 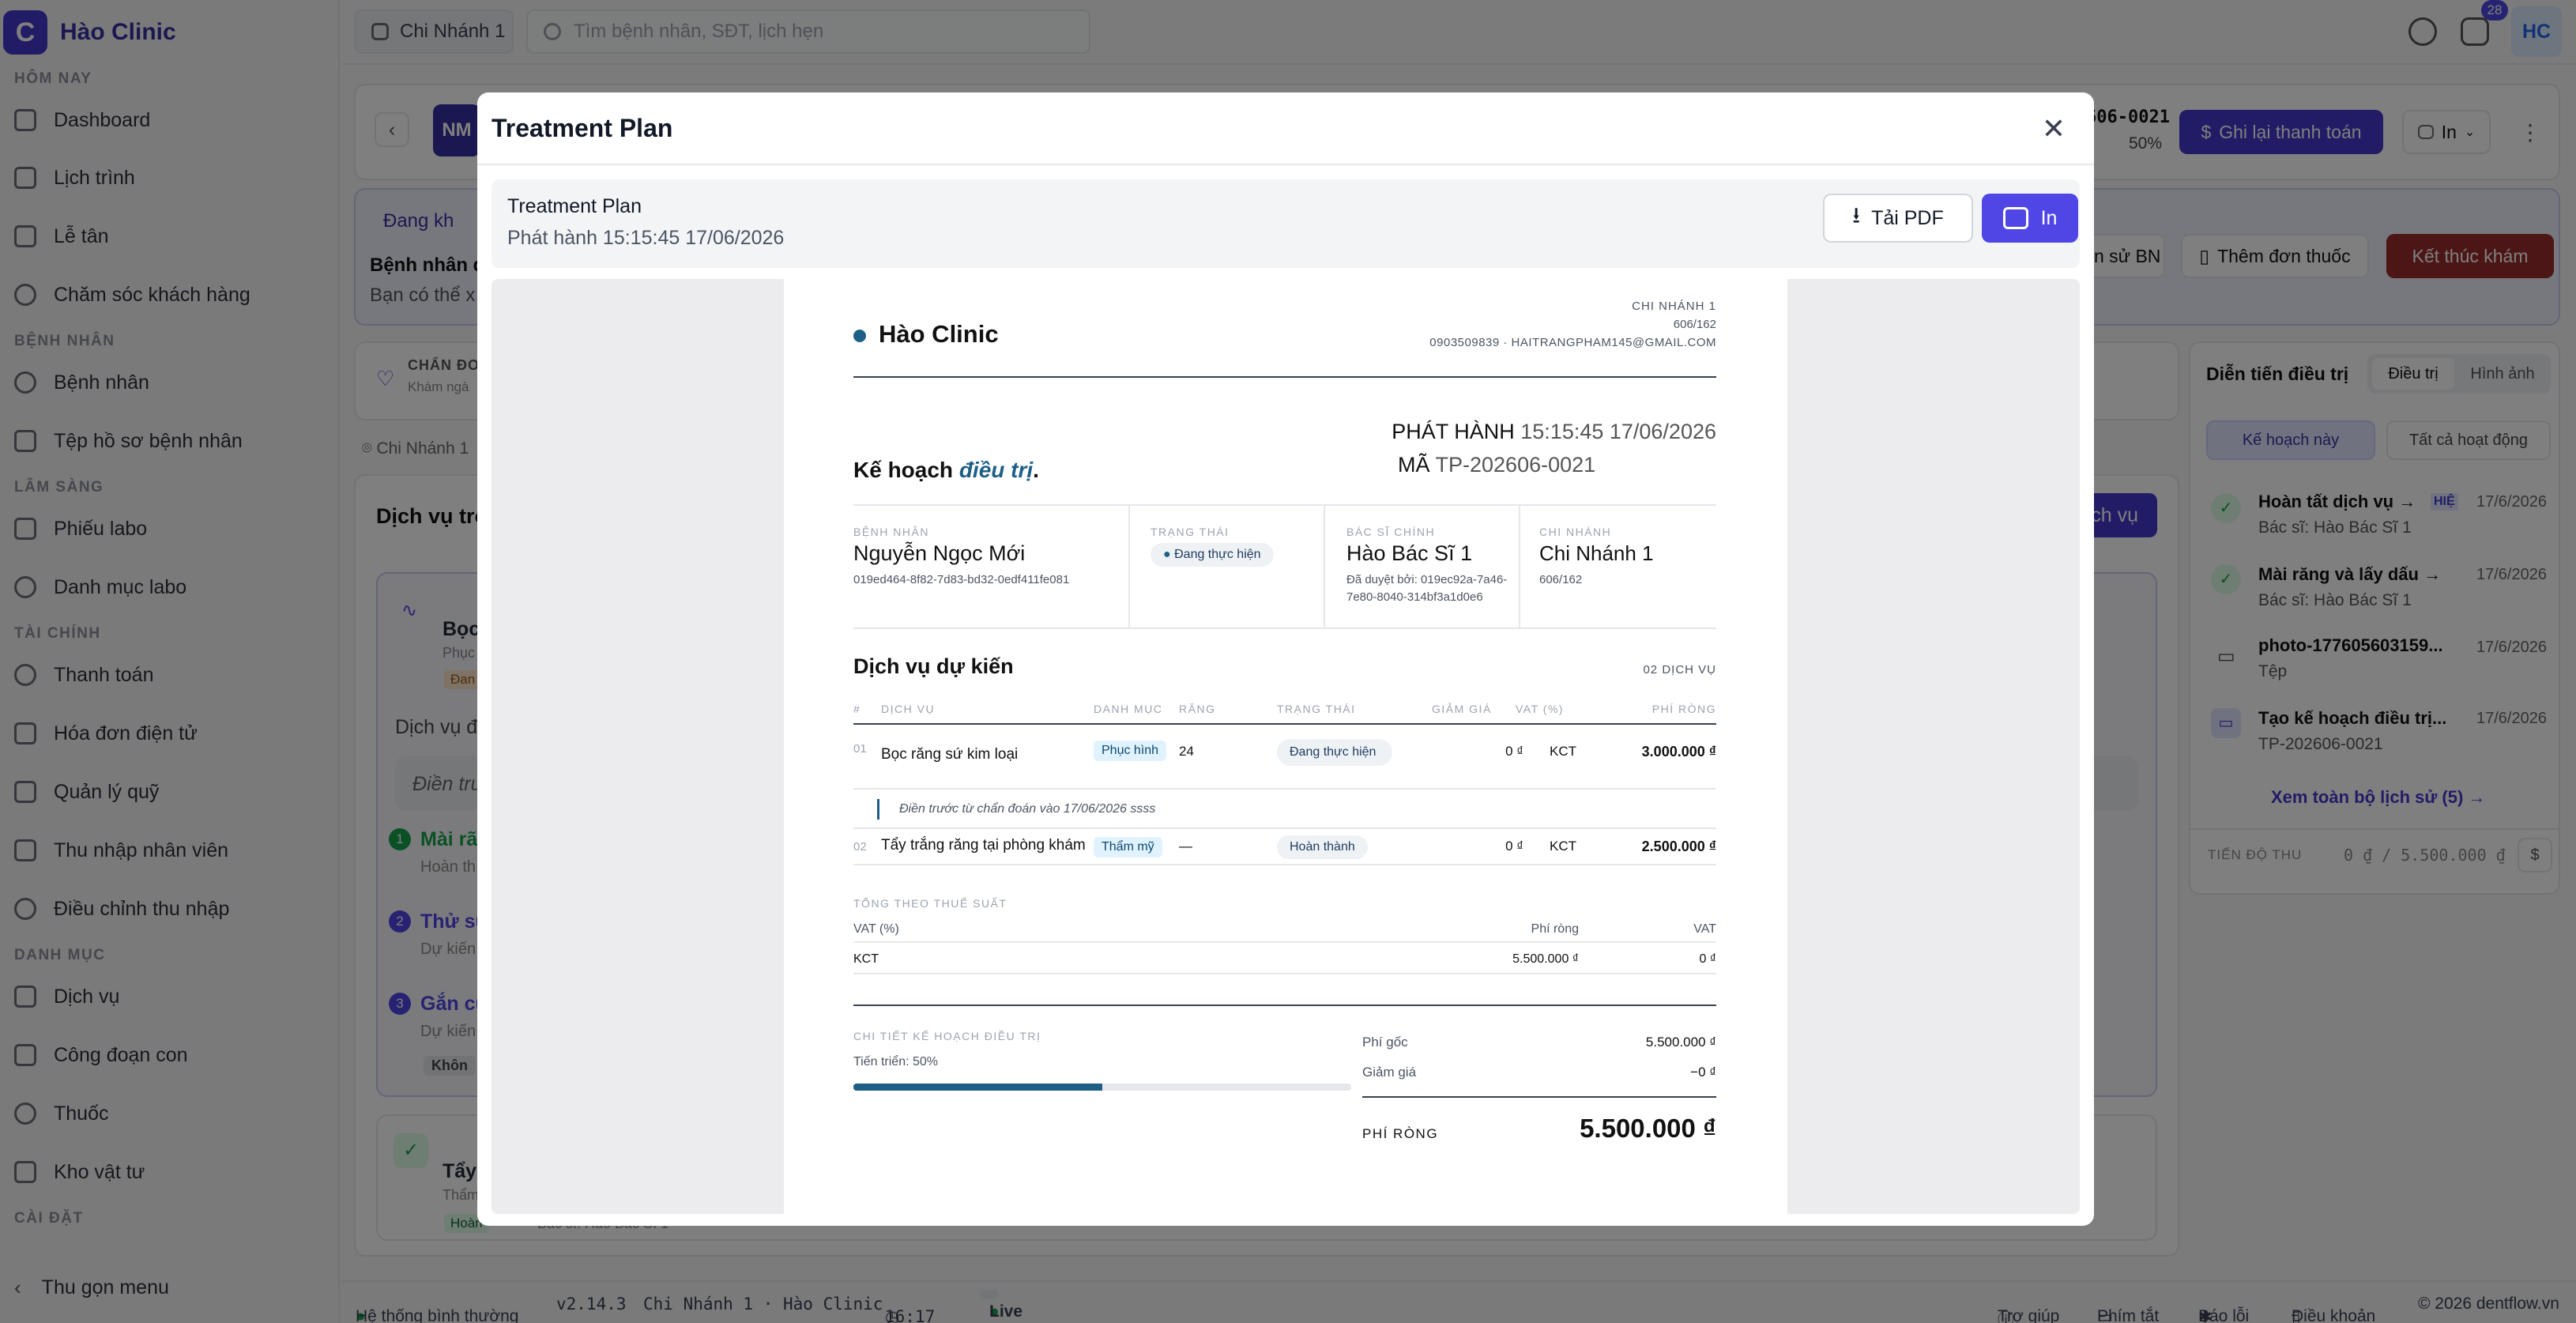 What do you see at coordinates (934, 666) in the screenshot?
I see `services-title: Dịch vụ dự kiến` at bounding box center [934, 666].